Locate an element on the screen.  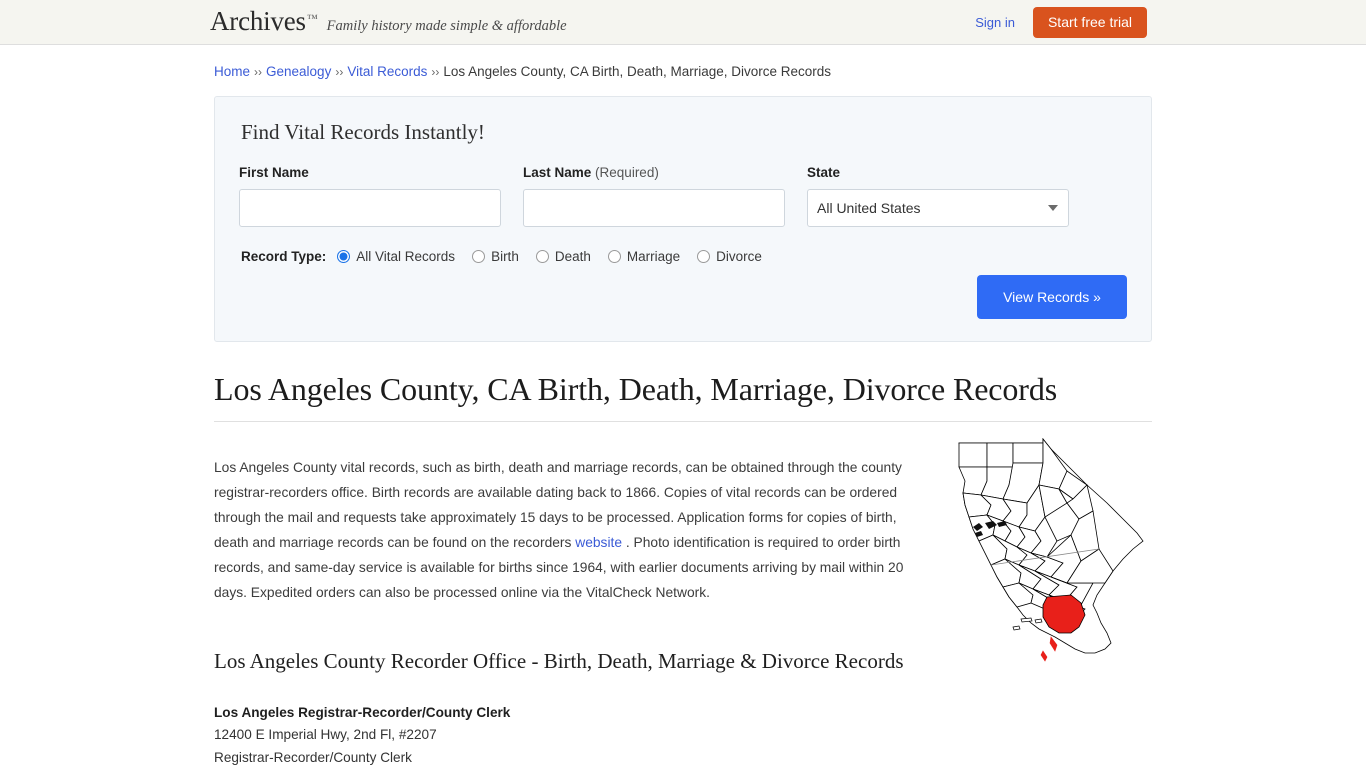
radio-option-birth: Birth is located at coordinates (495, 256).